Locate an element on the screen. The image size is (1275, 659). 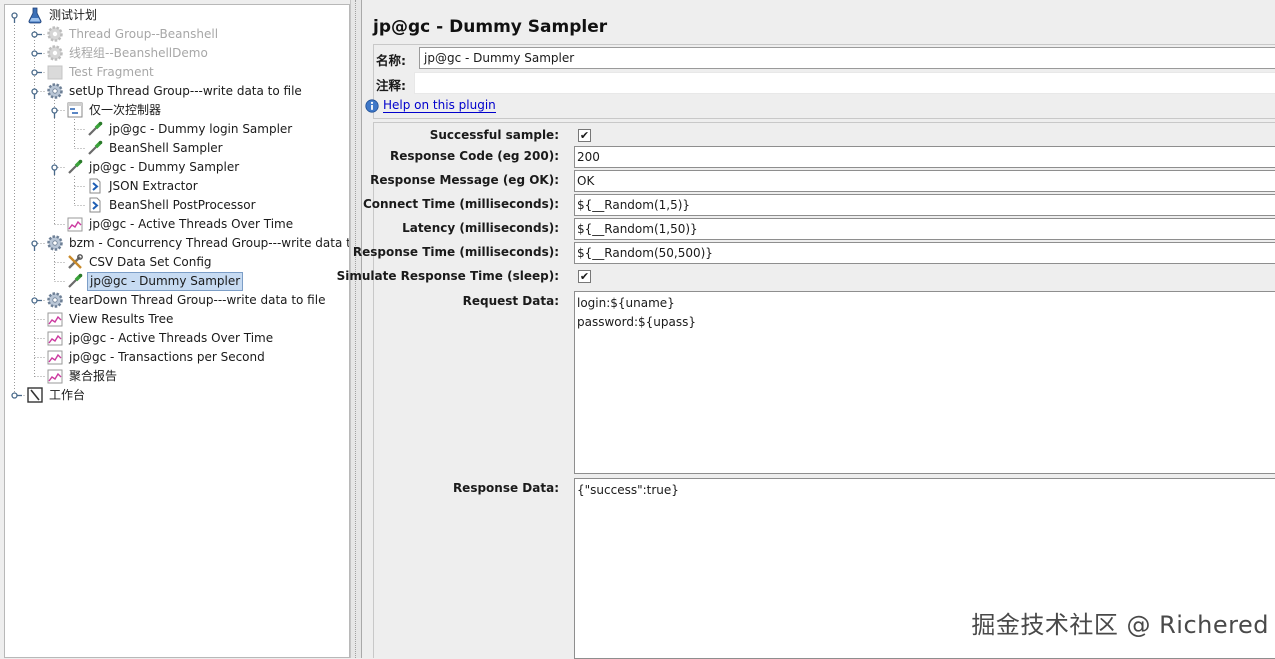
tree-node-label: CSV Data Set Config is located at coordinates (150, 261).